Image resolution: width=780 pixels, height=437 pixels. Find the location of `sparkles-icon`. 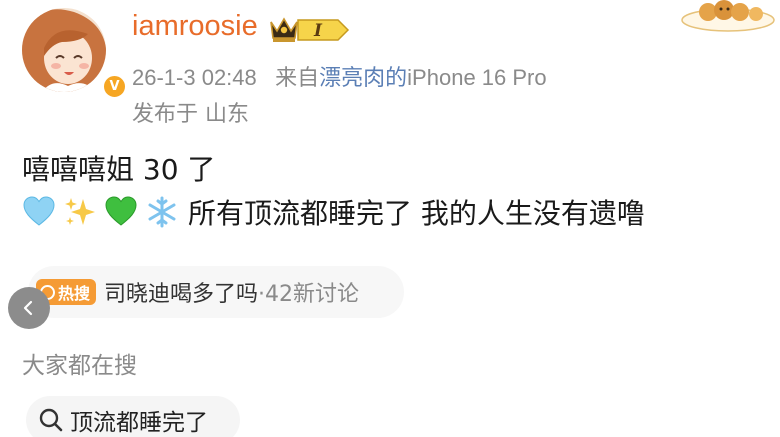

sparkles-icon is located at coordinates (80, 212).